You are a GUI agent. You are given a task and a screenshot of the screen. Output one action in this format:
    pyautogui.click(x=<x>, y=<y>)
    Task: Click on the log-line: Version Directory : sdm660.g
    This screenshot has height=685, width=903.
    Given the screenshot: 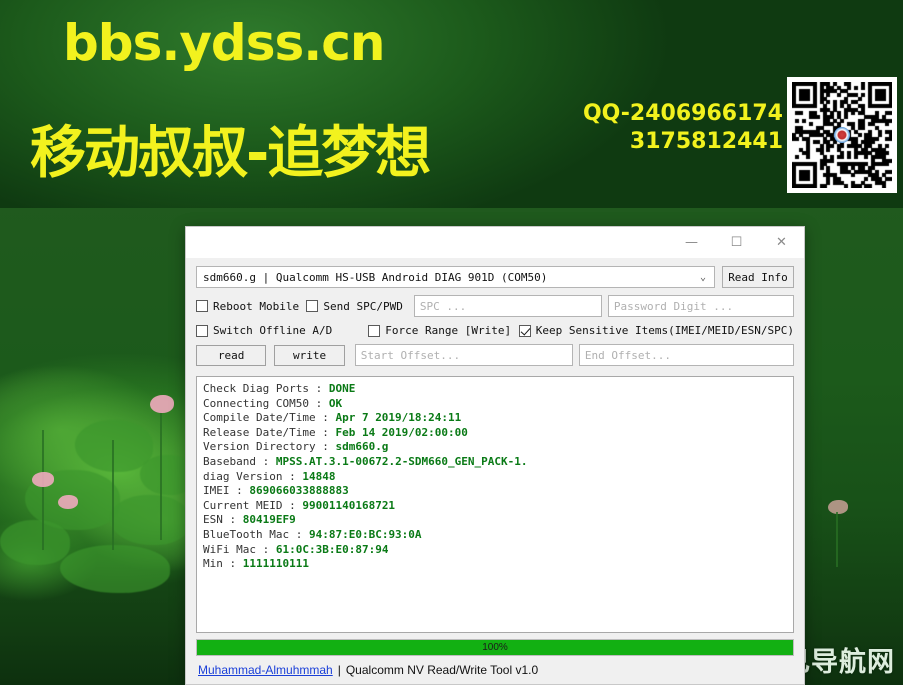 What is the action you would take?
    pyautogui.click(x=495, y=447)
    